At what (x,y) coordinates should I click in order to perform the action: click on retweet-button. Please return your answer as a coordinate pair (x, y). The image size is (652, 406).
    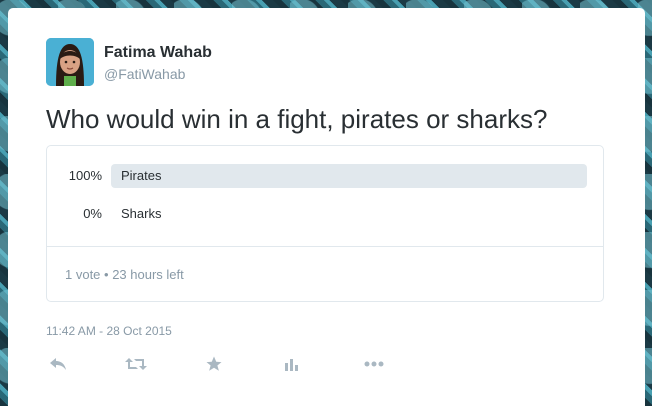
    Looking at the image, I should click on (136, 364).